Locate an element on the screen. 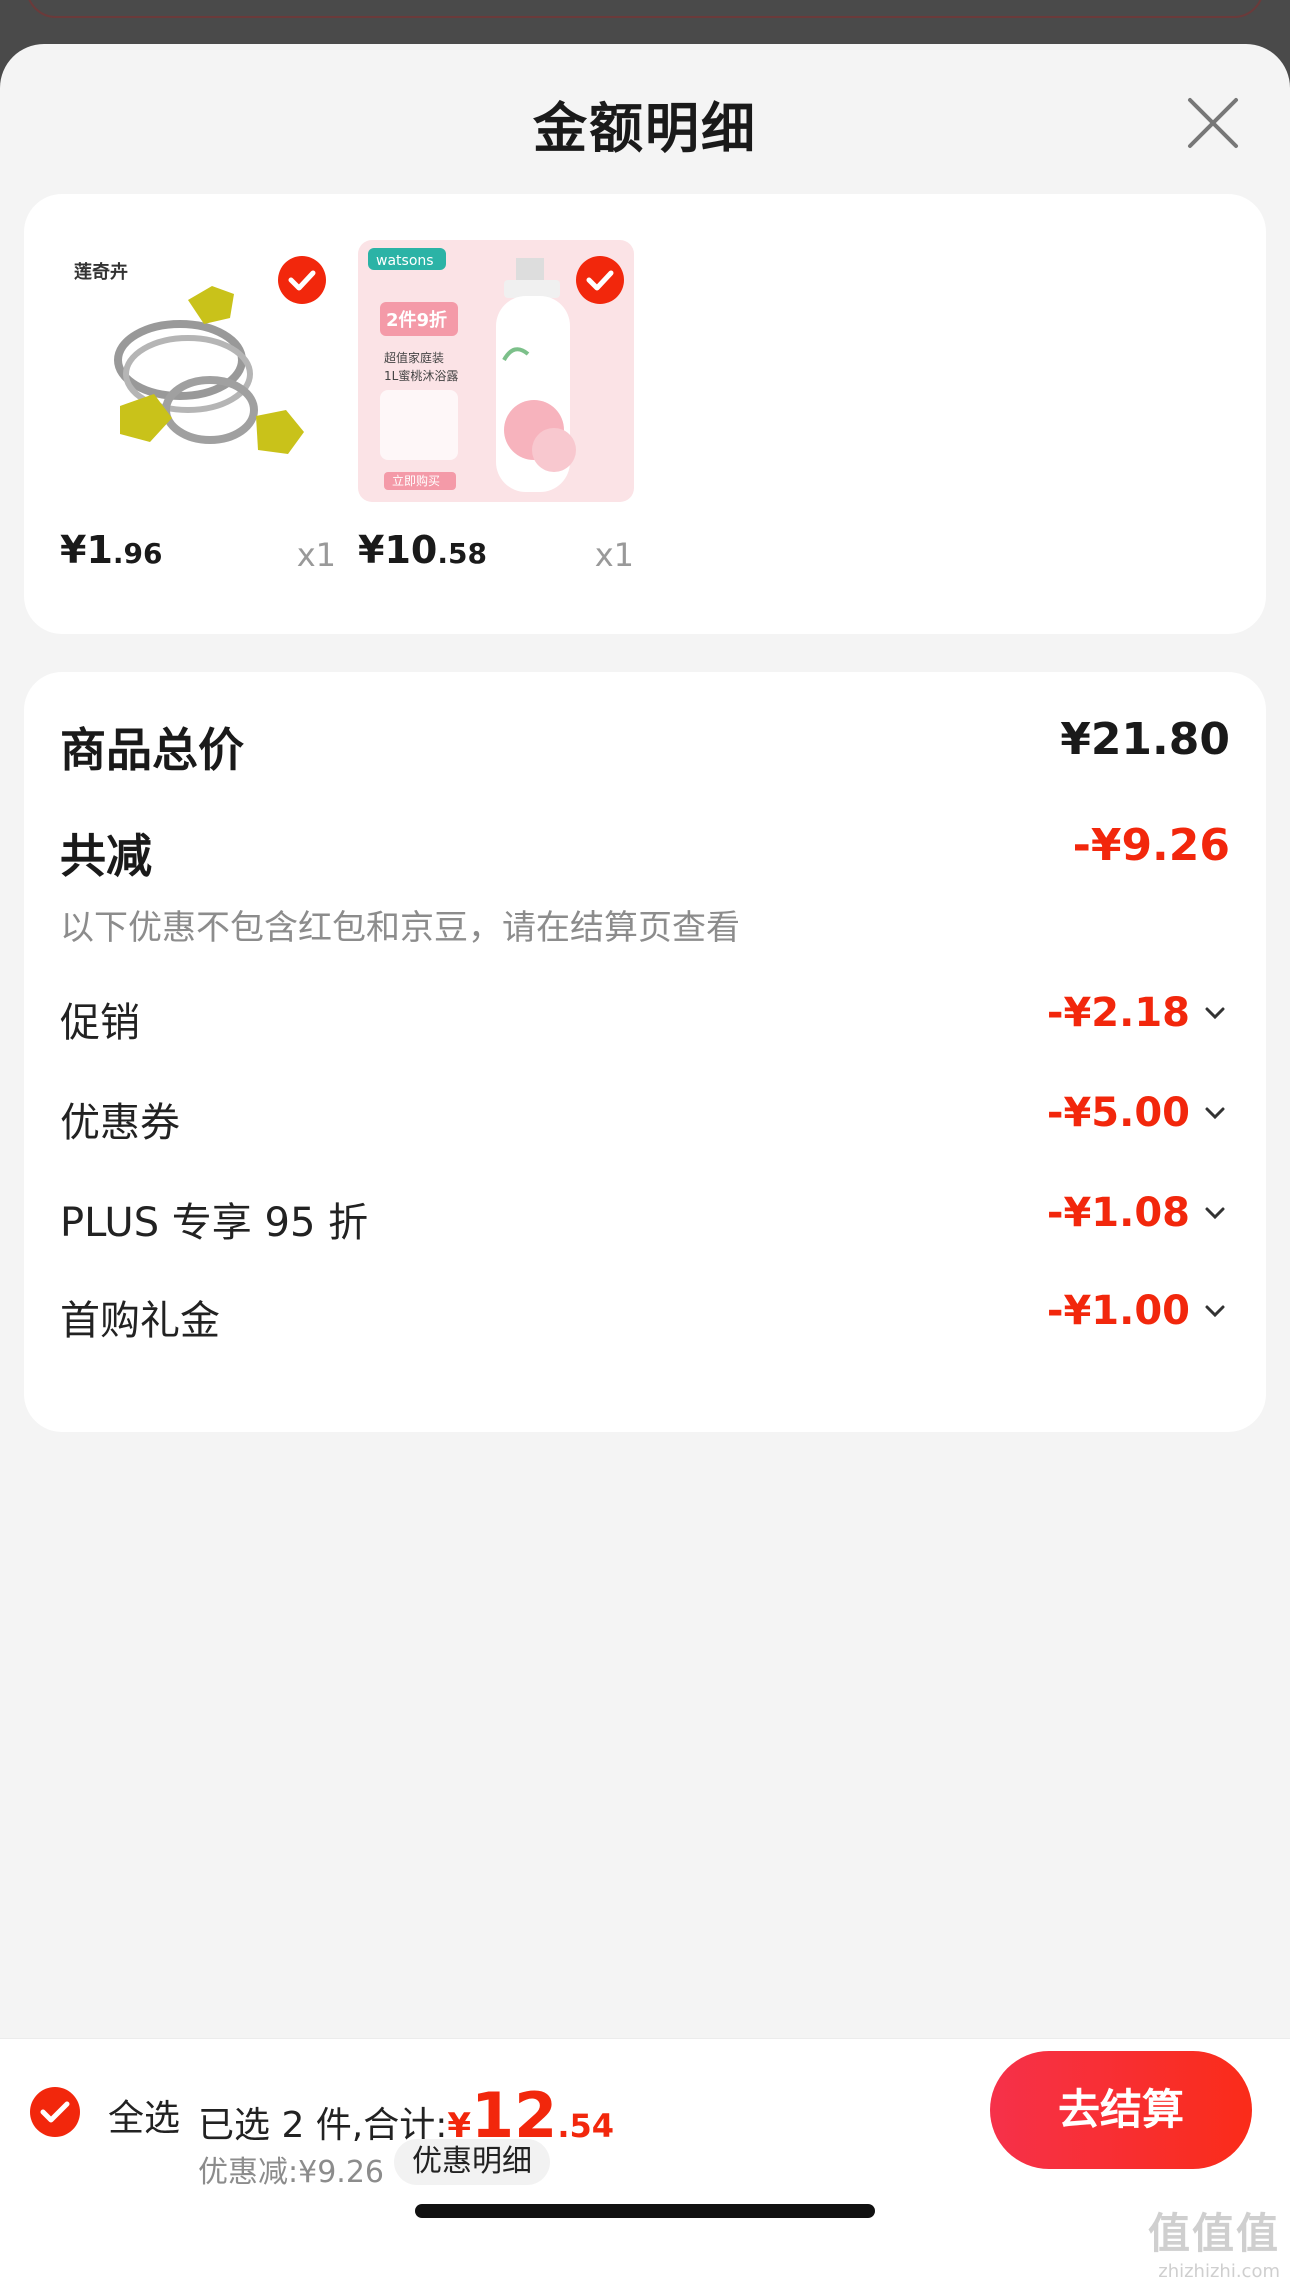  watermark-url: zhizhizhi.com is located at coordinates (1219, 2271).